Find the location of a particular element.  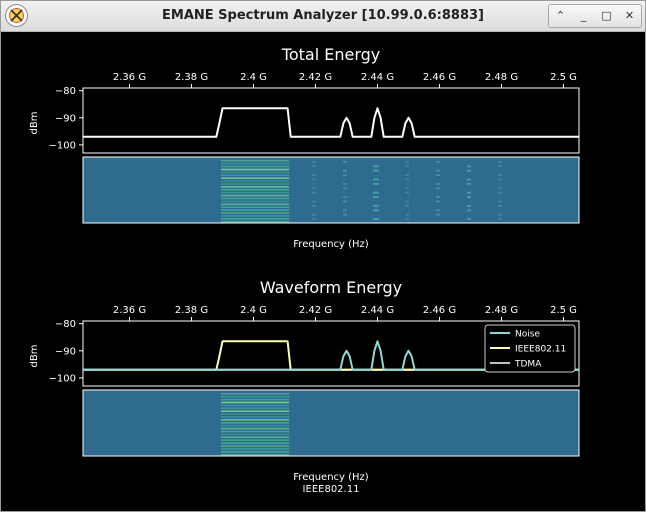

total-y-tick-label: −80 is located at coordinates (65, 91).